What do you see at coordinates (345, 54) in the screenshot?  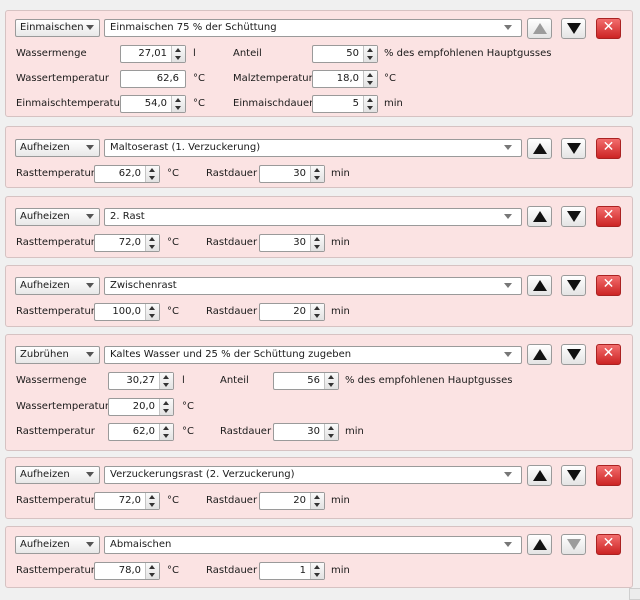 I see `anteil-spinbox: 50` at bounding box center [345, 54].